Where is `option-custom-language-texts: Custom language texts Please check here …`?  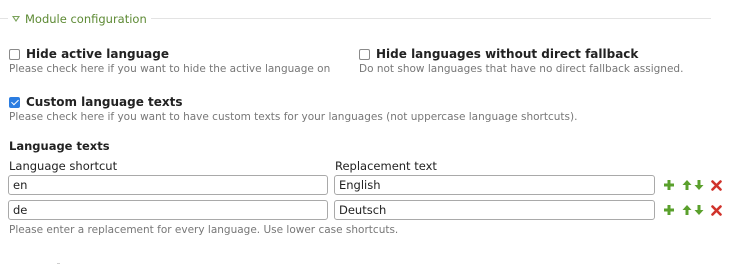
option-custom-language-texts: Custom language texts Please check here … is located at coordinates (293, 108).